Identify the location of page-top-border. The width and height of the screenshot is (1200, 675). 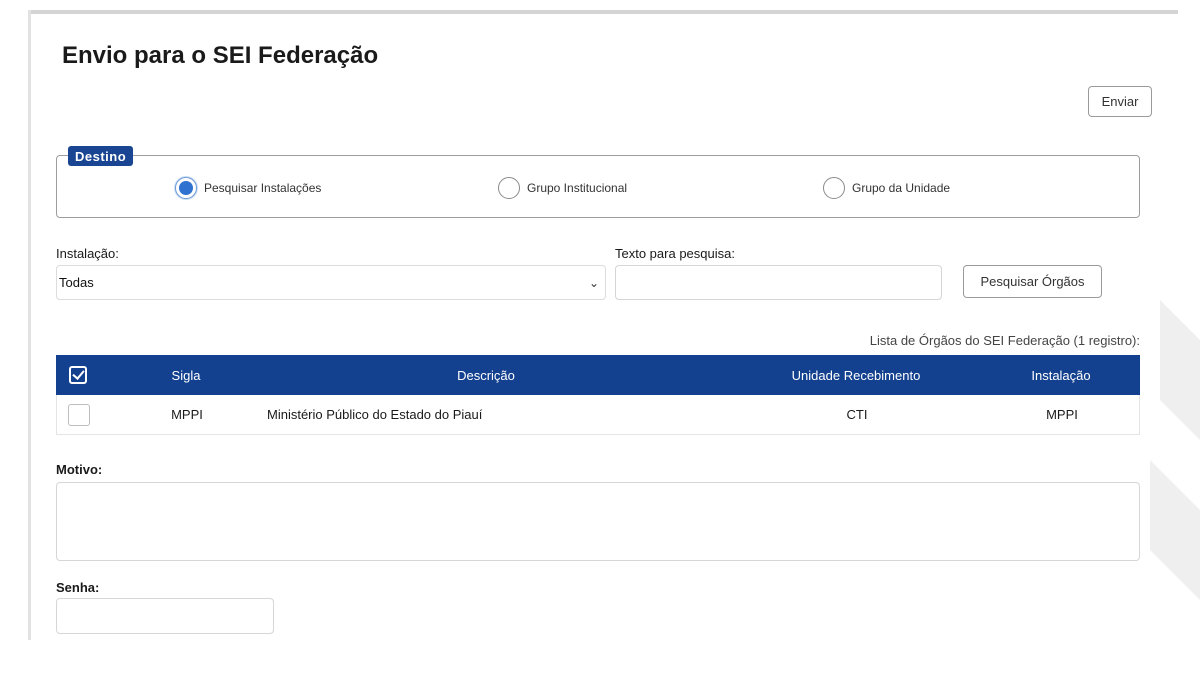
(603, 12).